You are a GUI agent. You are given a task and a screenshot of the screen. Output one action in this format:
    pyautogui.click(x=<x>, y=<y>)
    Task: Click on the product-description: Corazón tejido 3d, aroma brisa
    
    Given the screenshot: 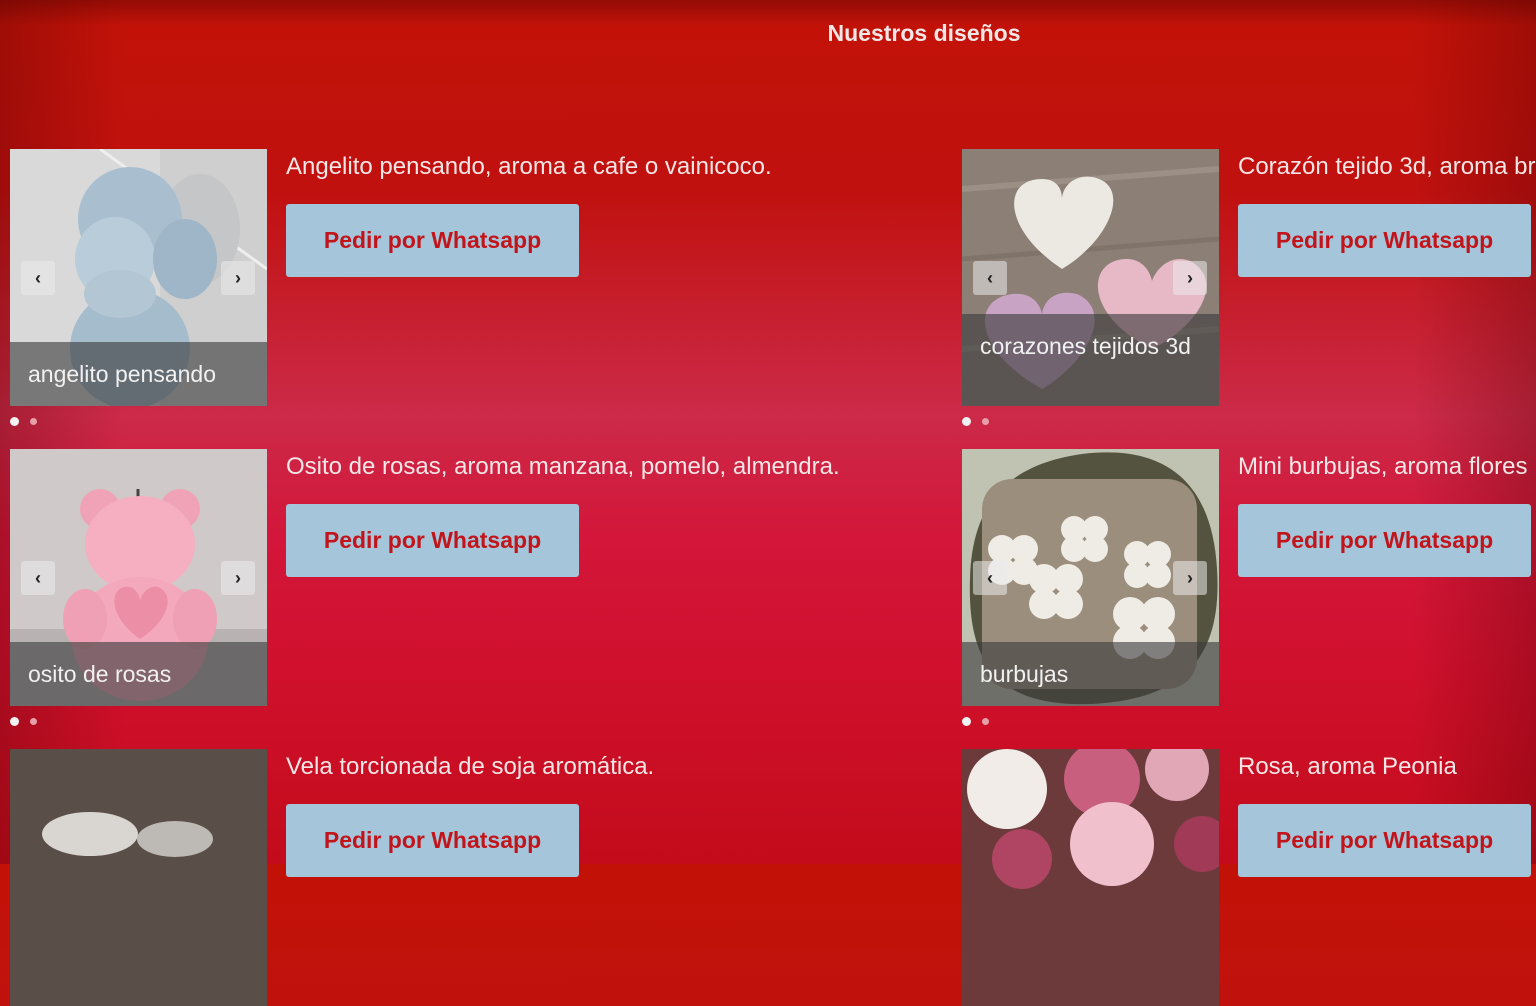 What is the action you would take?
    pyautogui.click(x=1387, y=166)
    